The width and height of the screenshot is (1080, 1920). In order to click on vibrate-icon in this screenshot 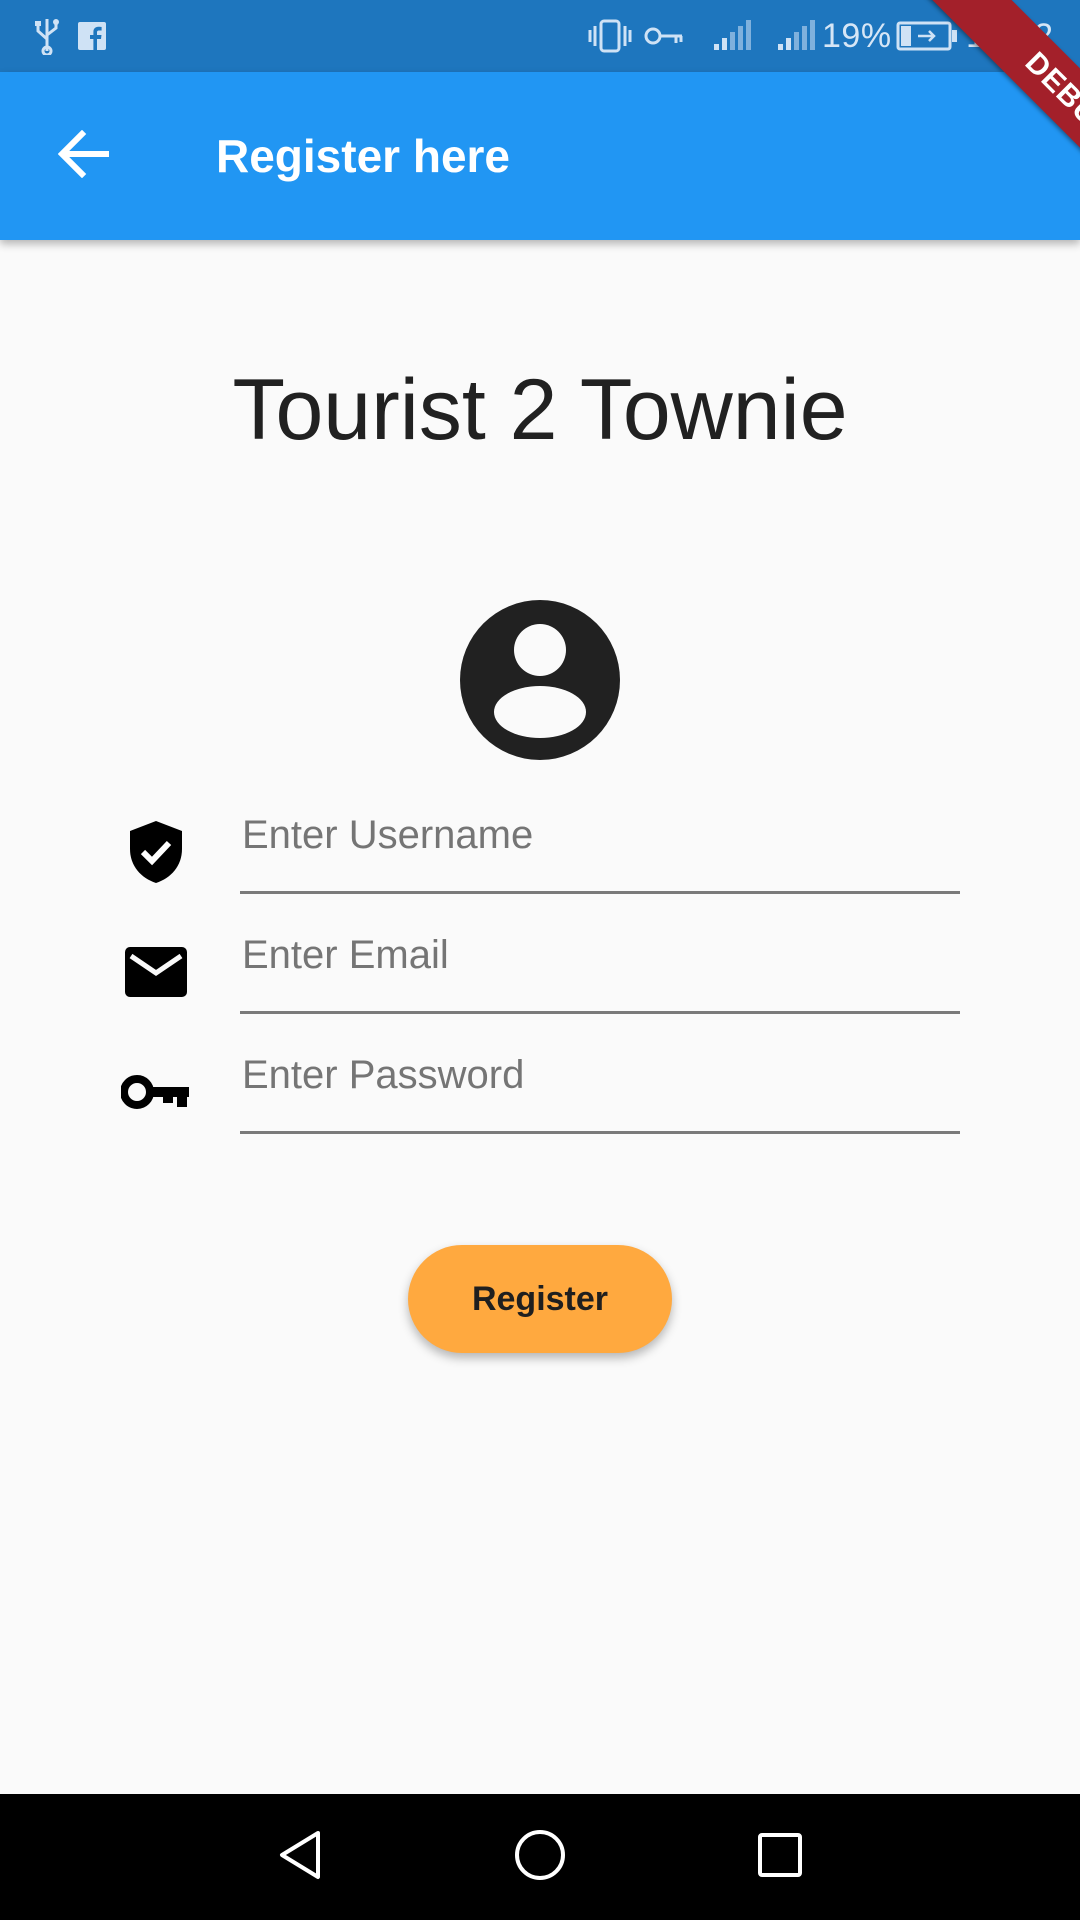, I will do `click(610, 36)`.